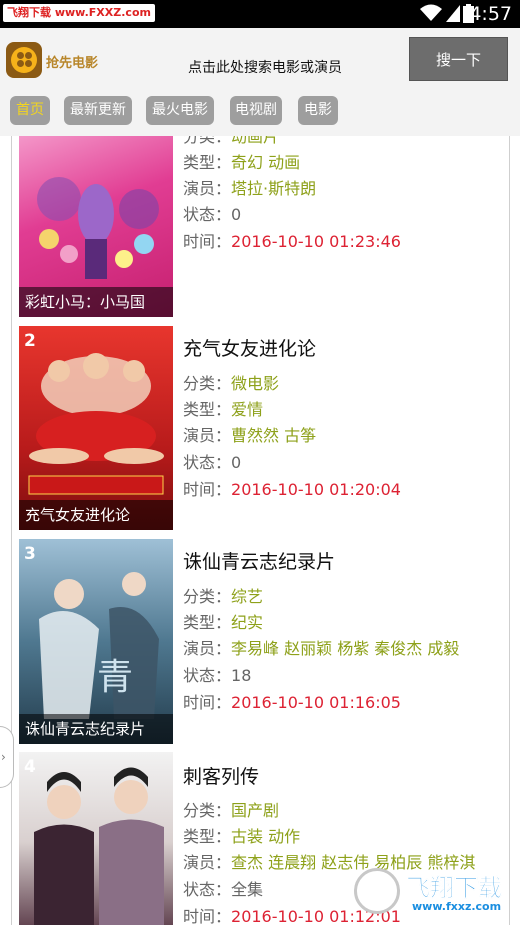 This screenshot has height=925, width=520. I want to click on rank-badge: 4, so click(30, 767).